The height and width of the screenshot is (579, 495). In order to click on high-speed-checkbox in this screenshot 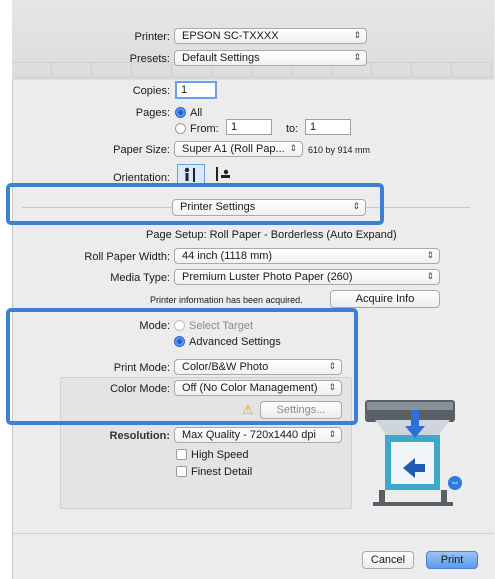, I will do `click(181, 454)`.